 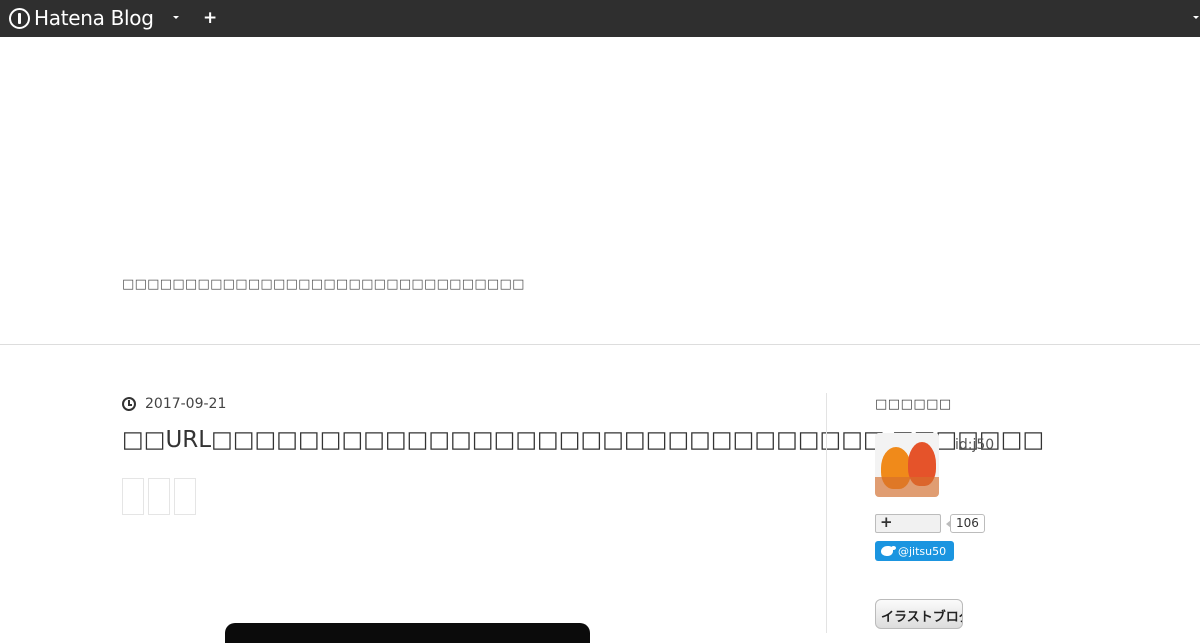 What do you see at coordinates (965, 523) in the screenshot?
I see `bookmark-count: 106` at bounding box center [965, 523].